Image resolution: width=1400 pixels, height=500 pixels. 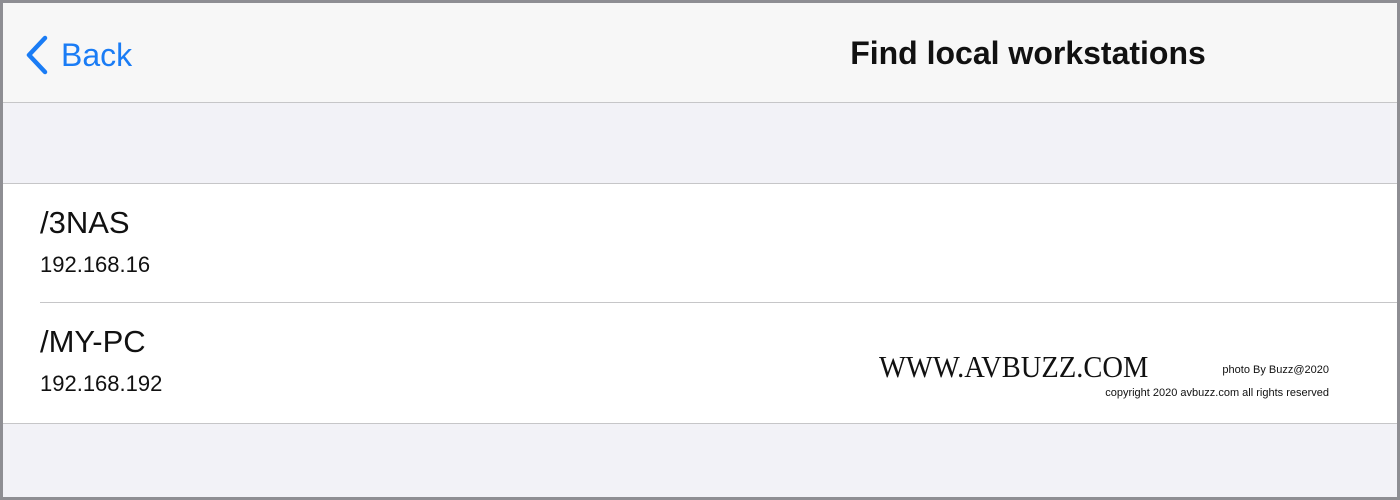 I want to click on watermark-site: WWW.AVBUZZ.COM, so click(x=1014, y=366).